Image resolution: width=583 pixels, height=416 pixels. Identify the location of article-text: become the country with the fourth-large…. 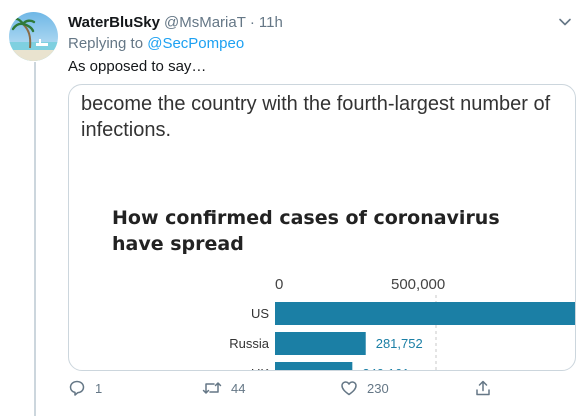
(316, 117).